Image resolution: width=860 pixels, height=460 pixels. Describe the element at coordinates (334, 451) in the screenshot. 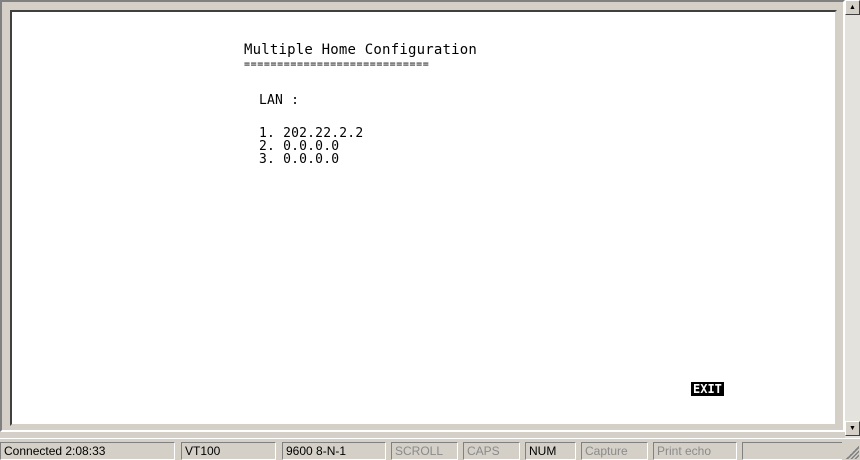

I see `port-settings: 9600 8-N-1` at that location.